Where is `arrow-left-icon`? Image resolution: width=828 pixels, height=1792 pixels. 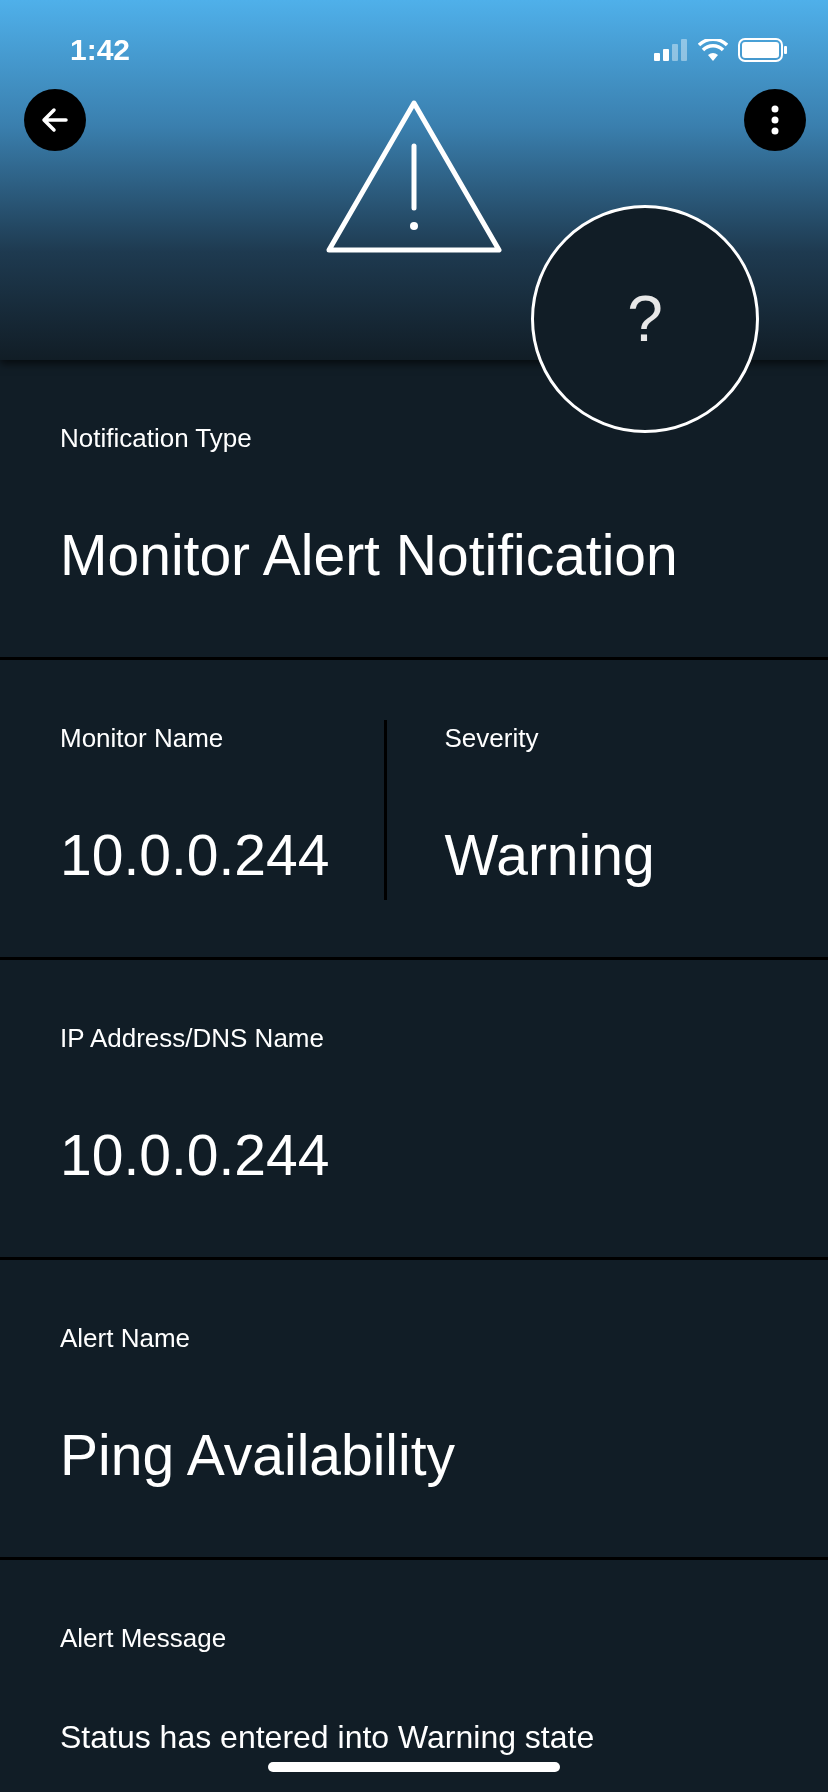
arrow-left-icon is located at coordinates (55, 120).